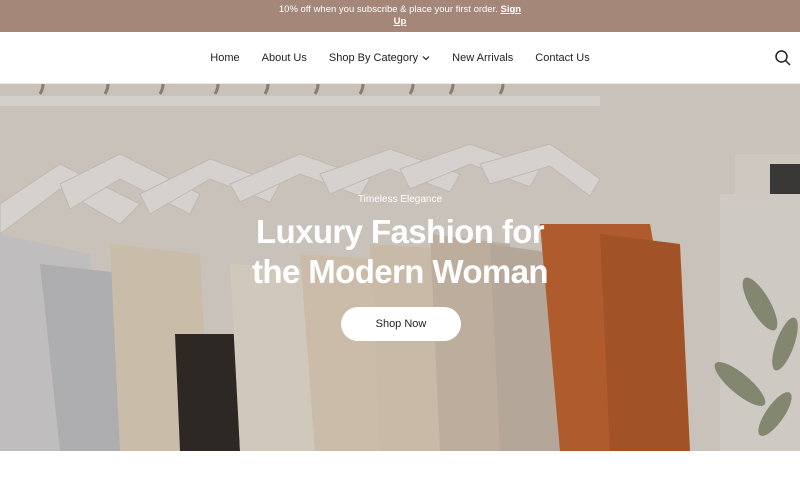 The height and width of the screenshot is (480, 800). Describe the element at coordinates (482, 58) in the screenshot. I see `nav-new-arrivals: New Arrivals` at that location.